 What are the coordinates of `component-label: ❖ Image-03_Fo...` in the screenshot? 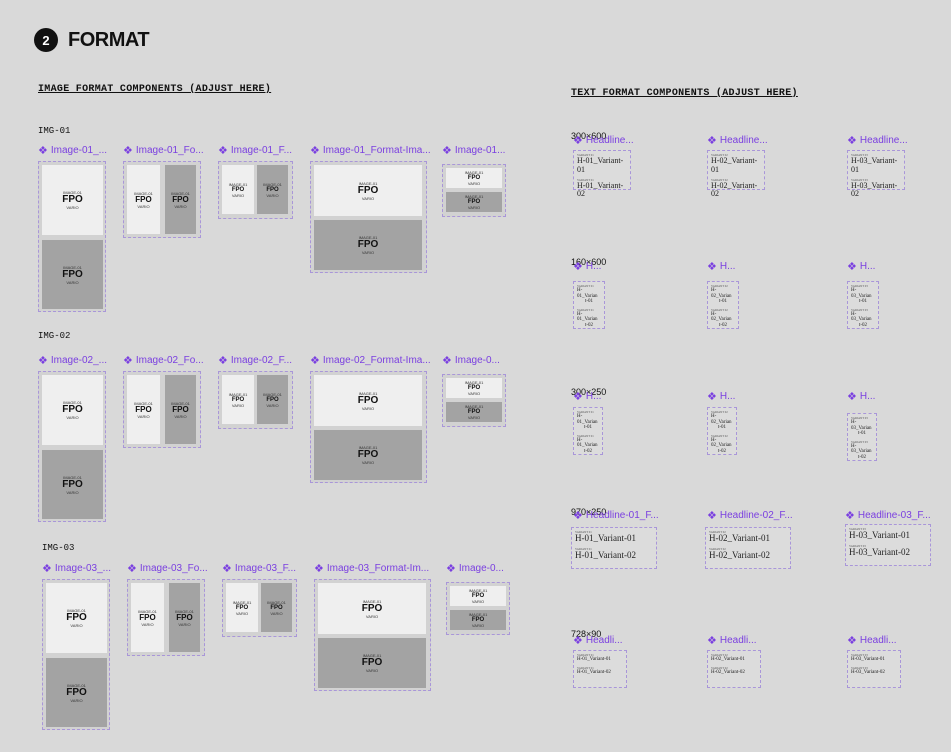 It's located at (167, 568).